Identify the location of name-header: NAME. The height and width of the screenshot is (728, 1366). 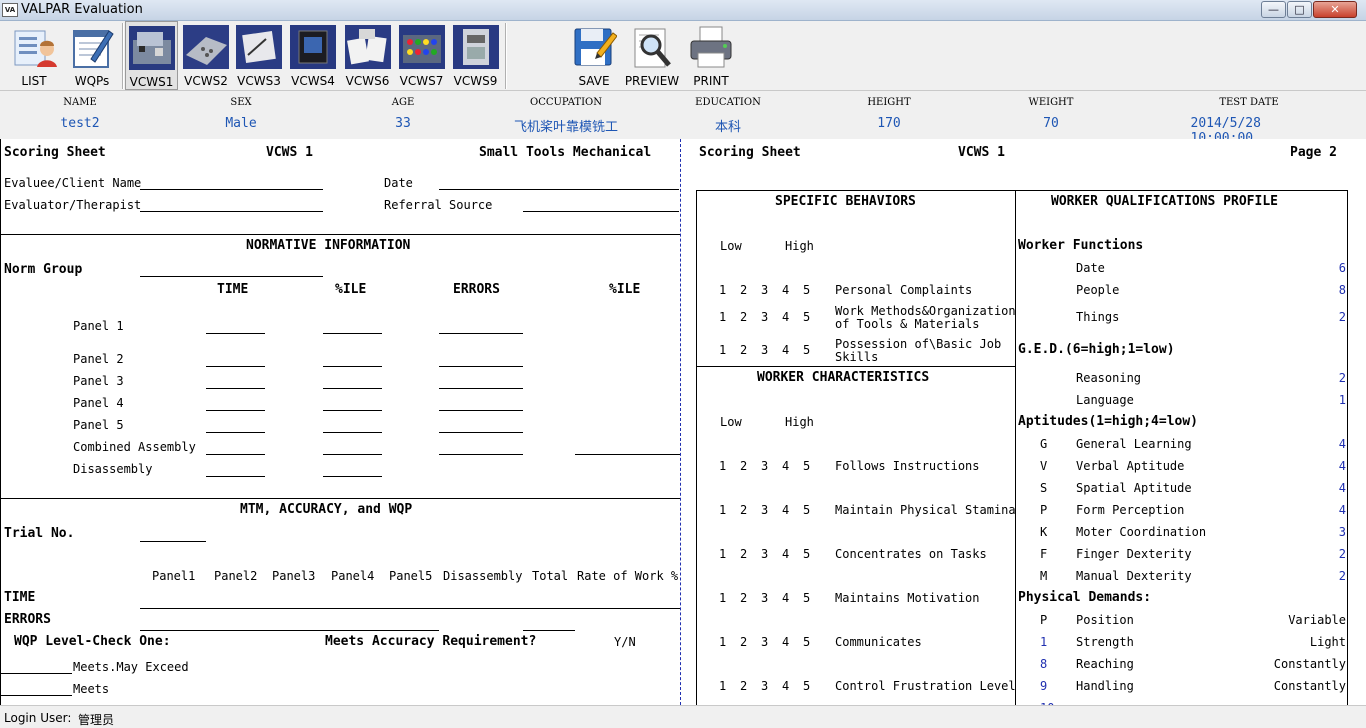
(80, 102).